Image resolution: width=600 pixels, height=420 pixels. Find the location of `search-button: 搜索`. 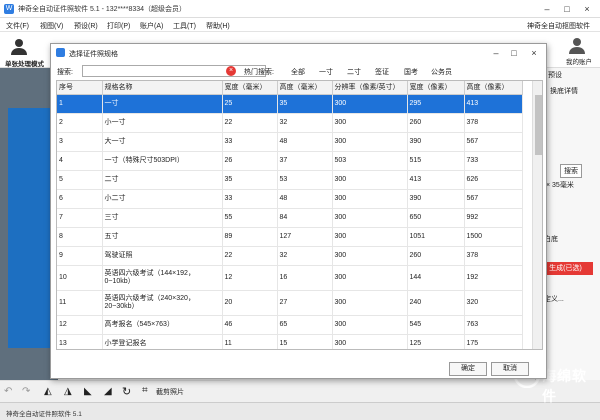

search-button: 搜索 is located at coordinates (571, 171).